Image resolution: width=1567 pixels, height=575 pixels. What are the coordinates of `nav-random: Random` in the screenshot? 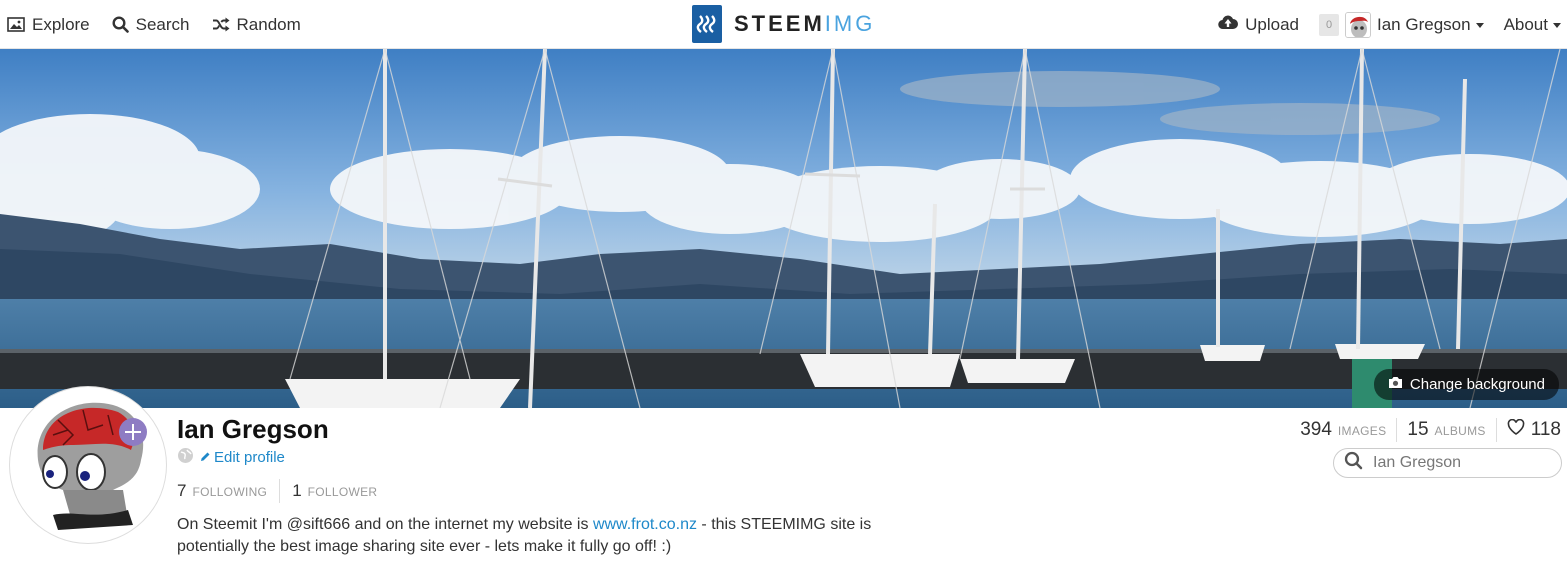 It's located at (256, 25).